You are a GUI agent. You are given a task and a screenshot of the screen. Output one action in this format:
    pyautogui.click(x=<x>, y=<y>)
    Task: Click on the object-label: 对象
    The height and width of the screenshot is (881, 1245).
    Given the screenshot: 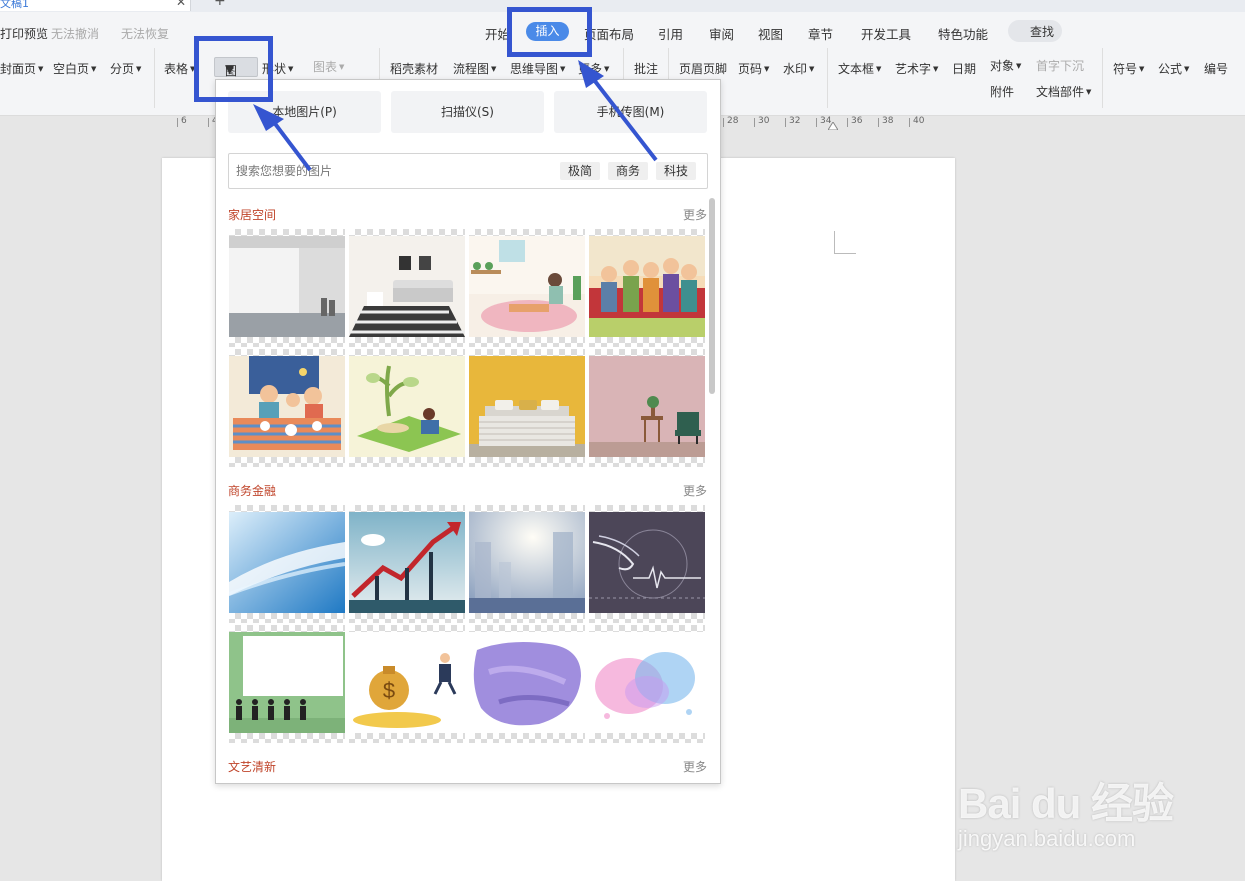 What is the action you would take?
    pyautogui.click(x=1002, y=66)
    